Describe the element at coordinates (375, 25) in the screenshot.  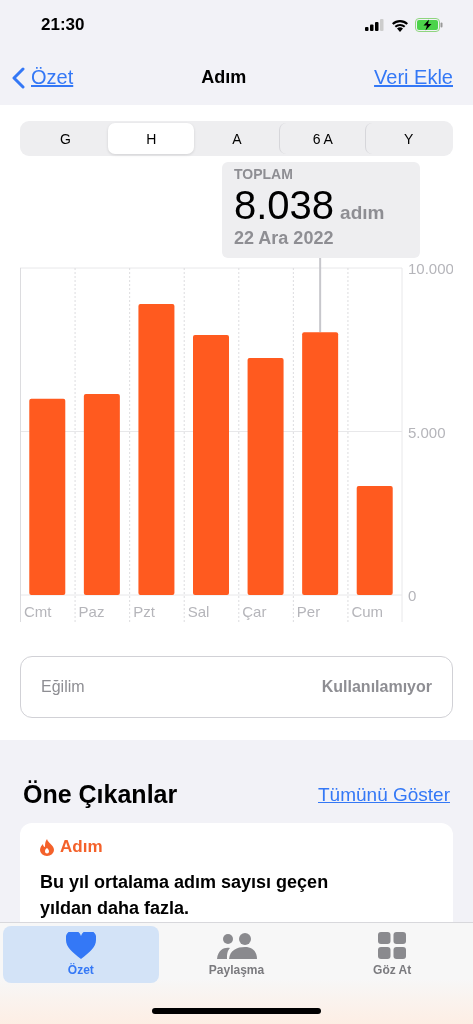
I see `signal-icon` at that location.